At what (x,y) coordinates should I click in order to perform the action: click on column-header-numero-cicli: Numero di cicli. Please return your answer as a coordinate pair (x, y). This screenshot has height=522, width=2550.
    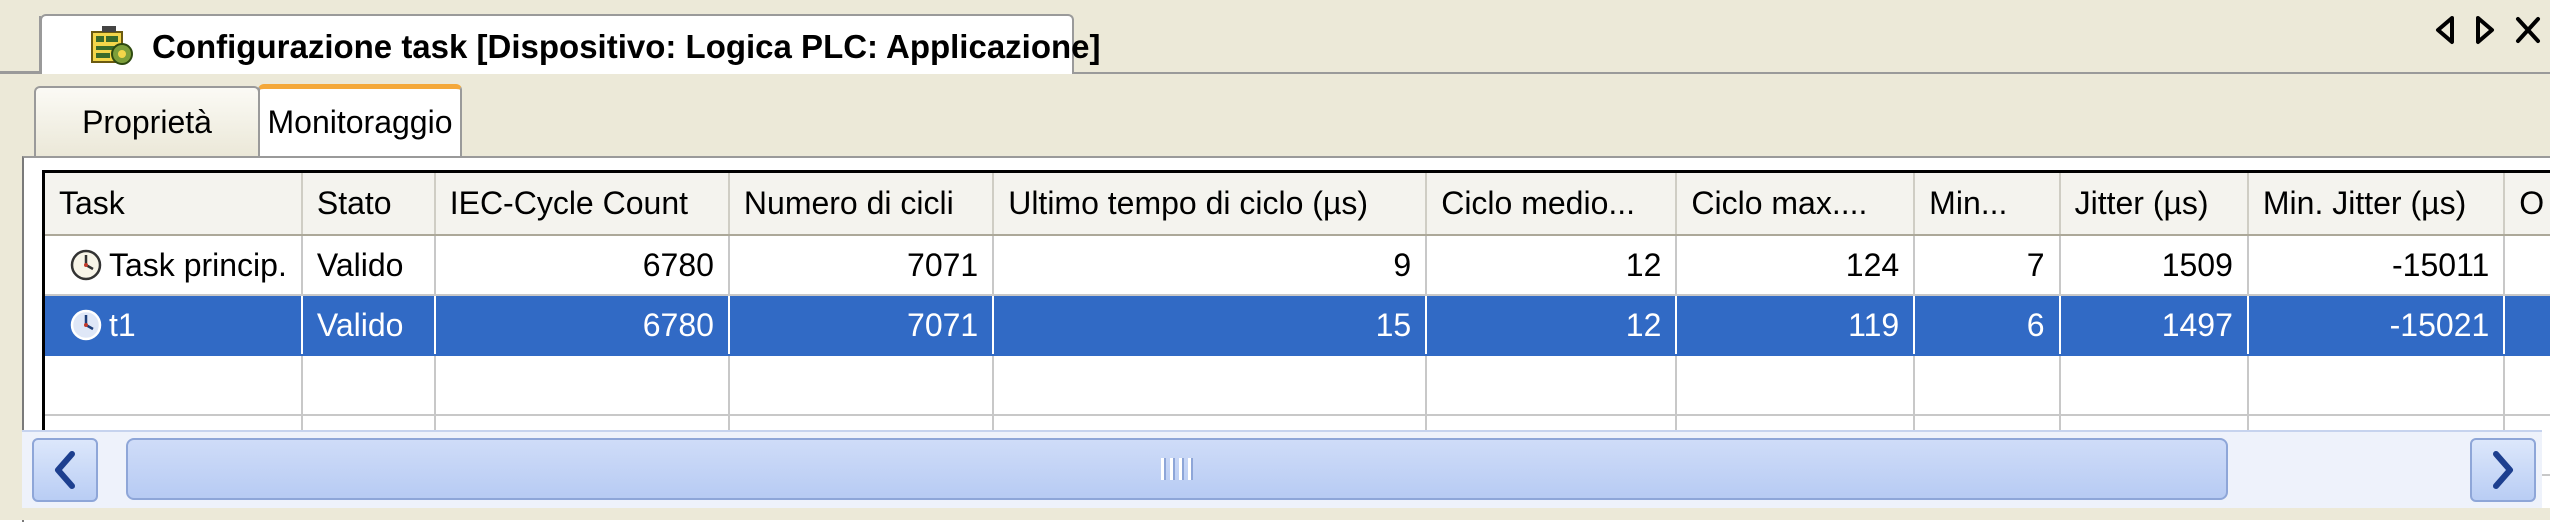
    Looking at the image, I should click on (861, 204).